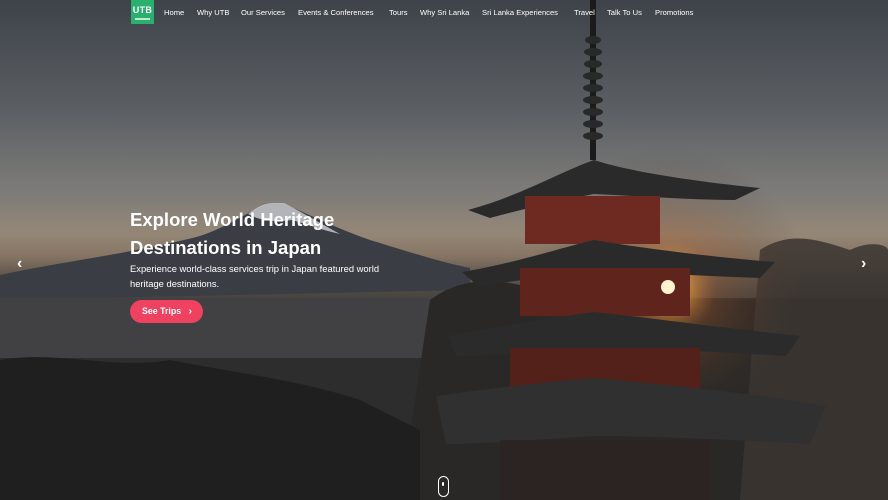  Describe the element at coordinates (162, 311) in the screenshot. I see `see-trips-label: See Trips` at that location.